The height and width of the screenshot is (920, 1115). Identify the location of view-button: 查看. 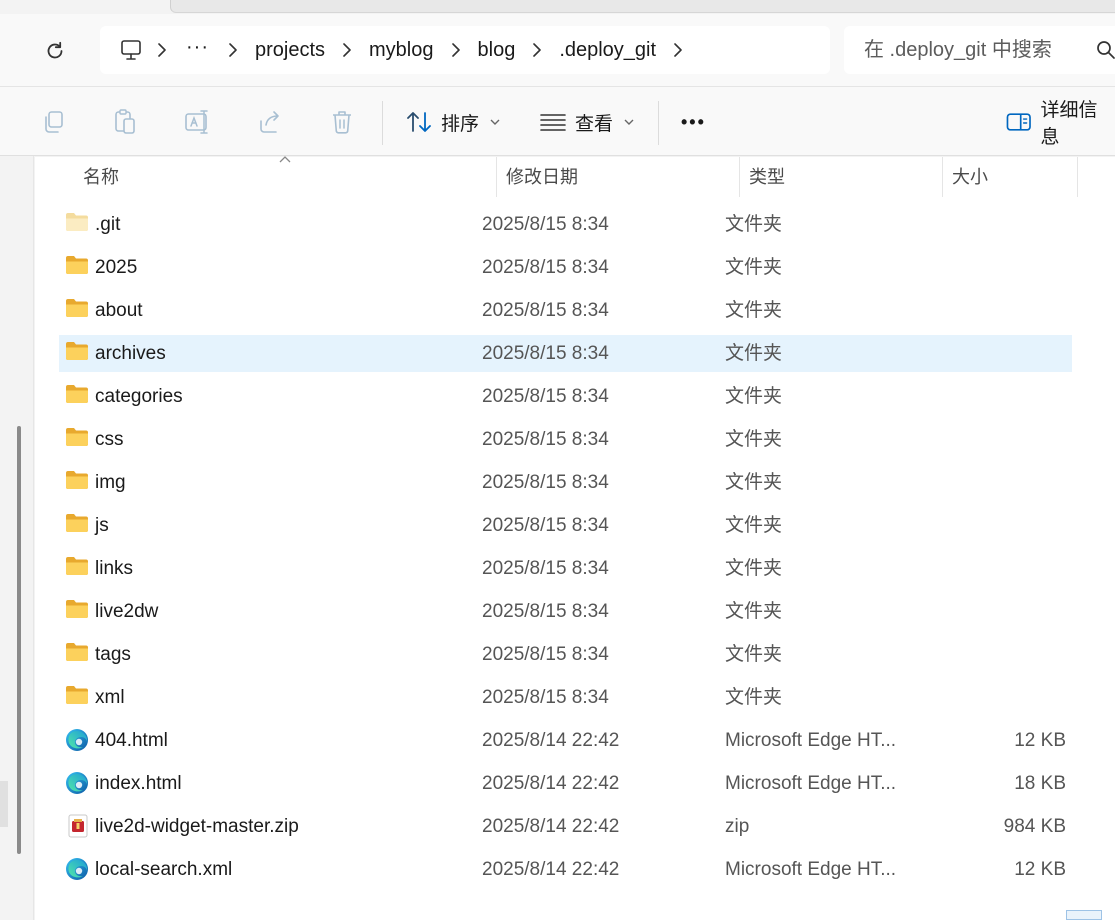
(587, 122).